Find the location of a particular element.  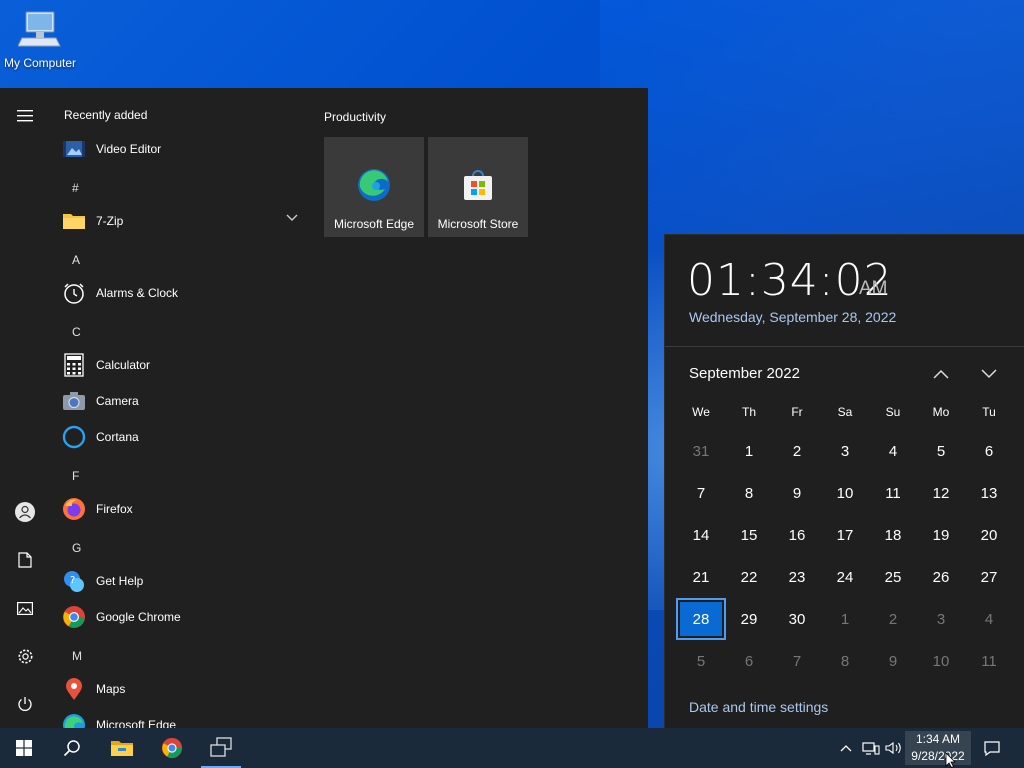

task-view-button is located at coordinates (221, 748).